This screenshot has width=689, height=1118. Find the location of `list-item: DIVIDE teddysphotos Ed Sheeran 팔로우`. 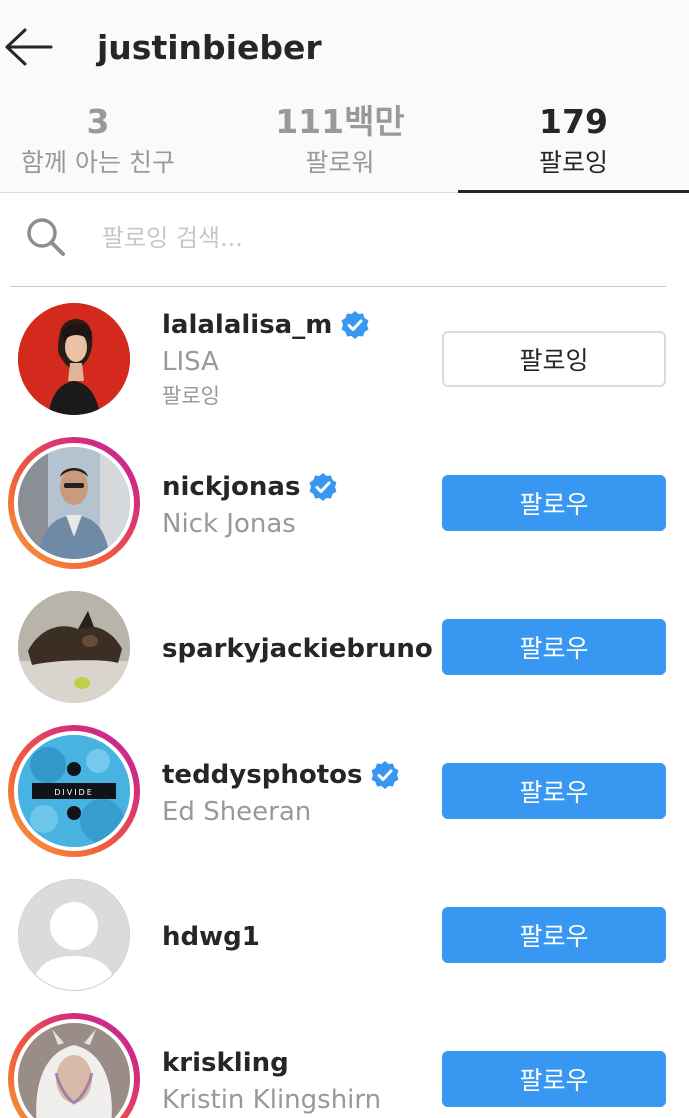

list-item: DIVIDE teddysphotos Ed Sheeran 팔로우 is located at coordinates (344, 791).